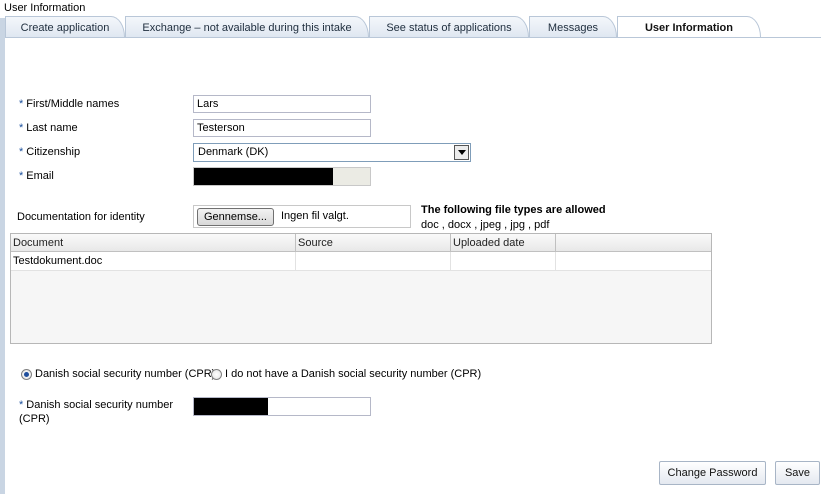  I want to click on cpr-number-input, so click(282, 406).